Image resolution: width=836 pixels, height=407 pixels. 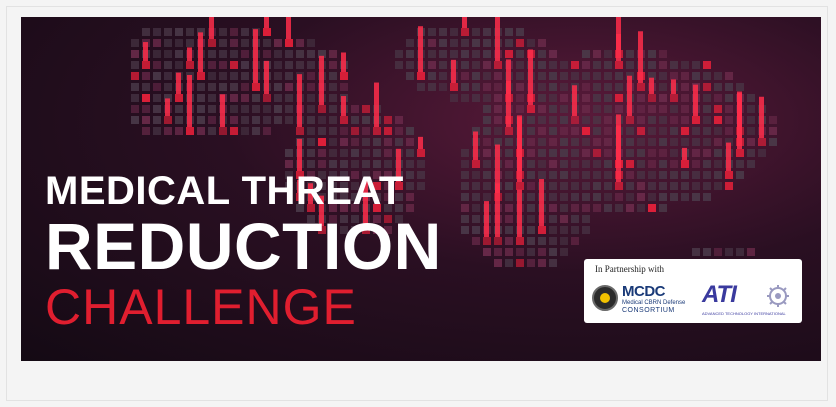 What do you see at coordinates (243, 246) in the screenshot?
I see `title-line-2: REDUCTION` at bounding box center [243, 246].